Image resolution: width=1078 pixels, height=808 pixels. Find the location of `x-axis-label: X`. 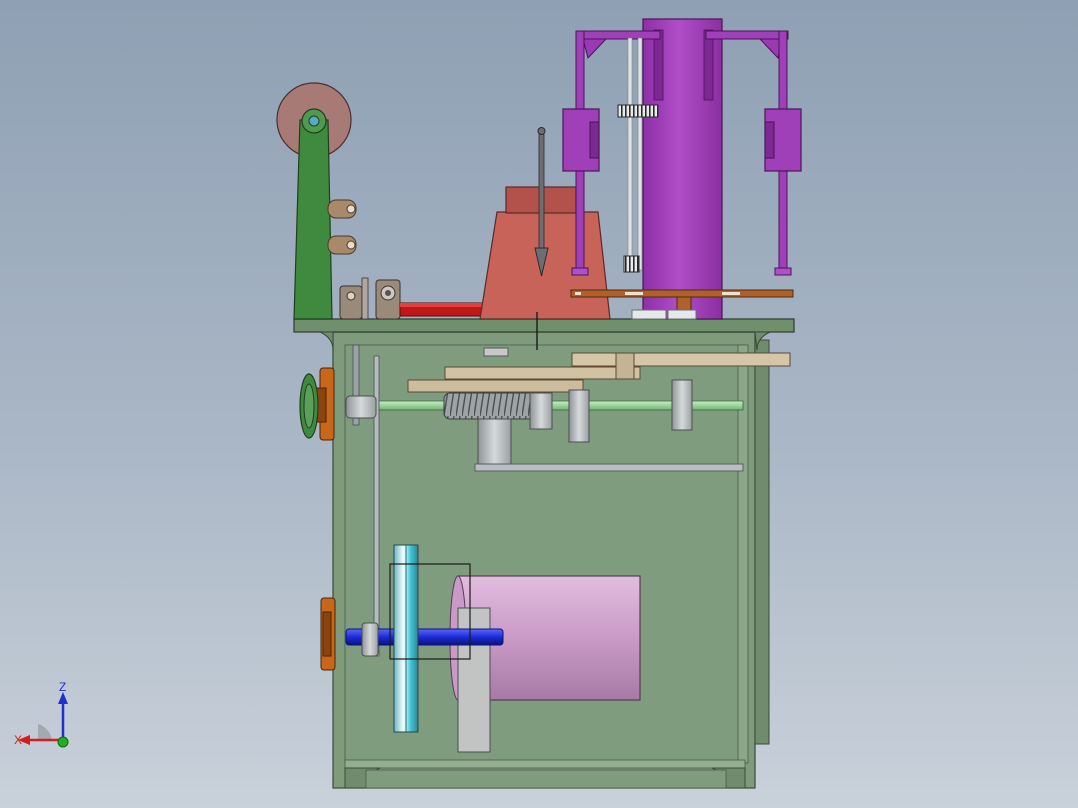

x-axis-label: X is located at coordinates (18, 740).